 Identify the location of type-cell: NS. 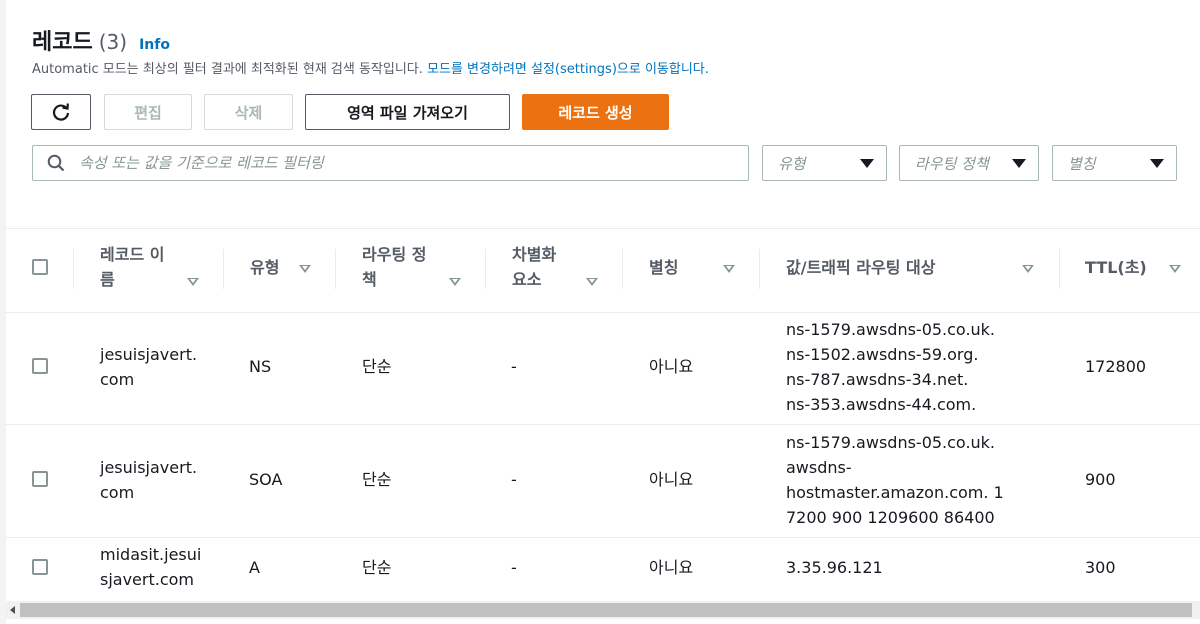
(260, 366).